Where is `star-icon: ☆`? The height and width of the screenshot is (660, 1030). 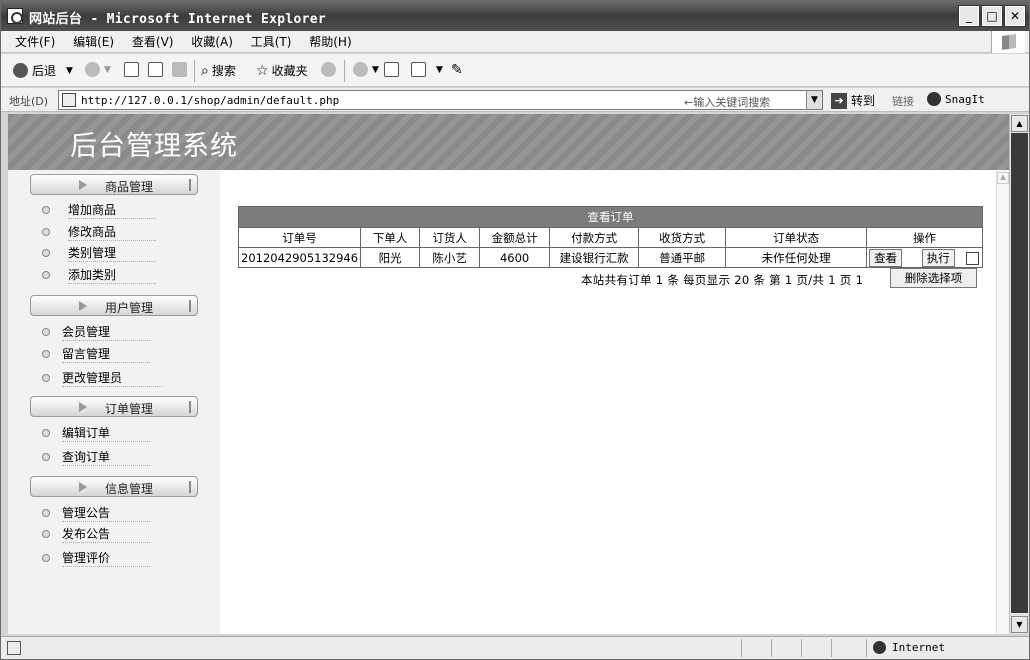
star-icon: ☆ is located at coordinates (262, 70).